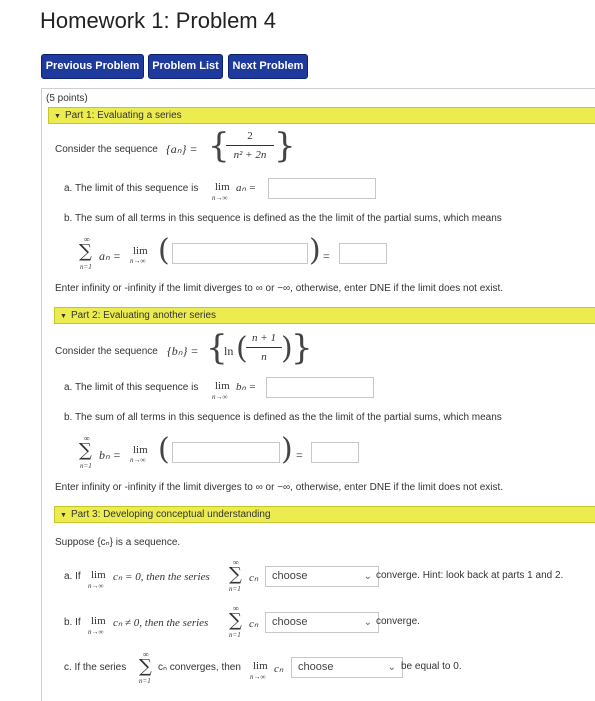 This screenshot has width=595, height=701. What do you see at coordinates (320, 387) in the screenshot?
I see `part2-limit-input` at bounding box center [320, 387].